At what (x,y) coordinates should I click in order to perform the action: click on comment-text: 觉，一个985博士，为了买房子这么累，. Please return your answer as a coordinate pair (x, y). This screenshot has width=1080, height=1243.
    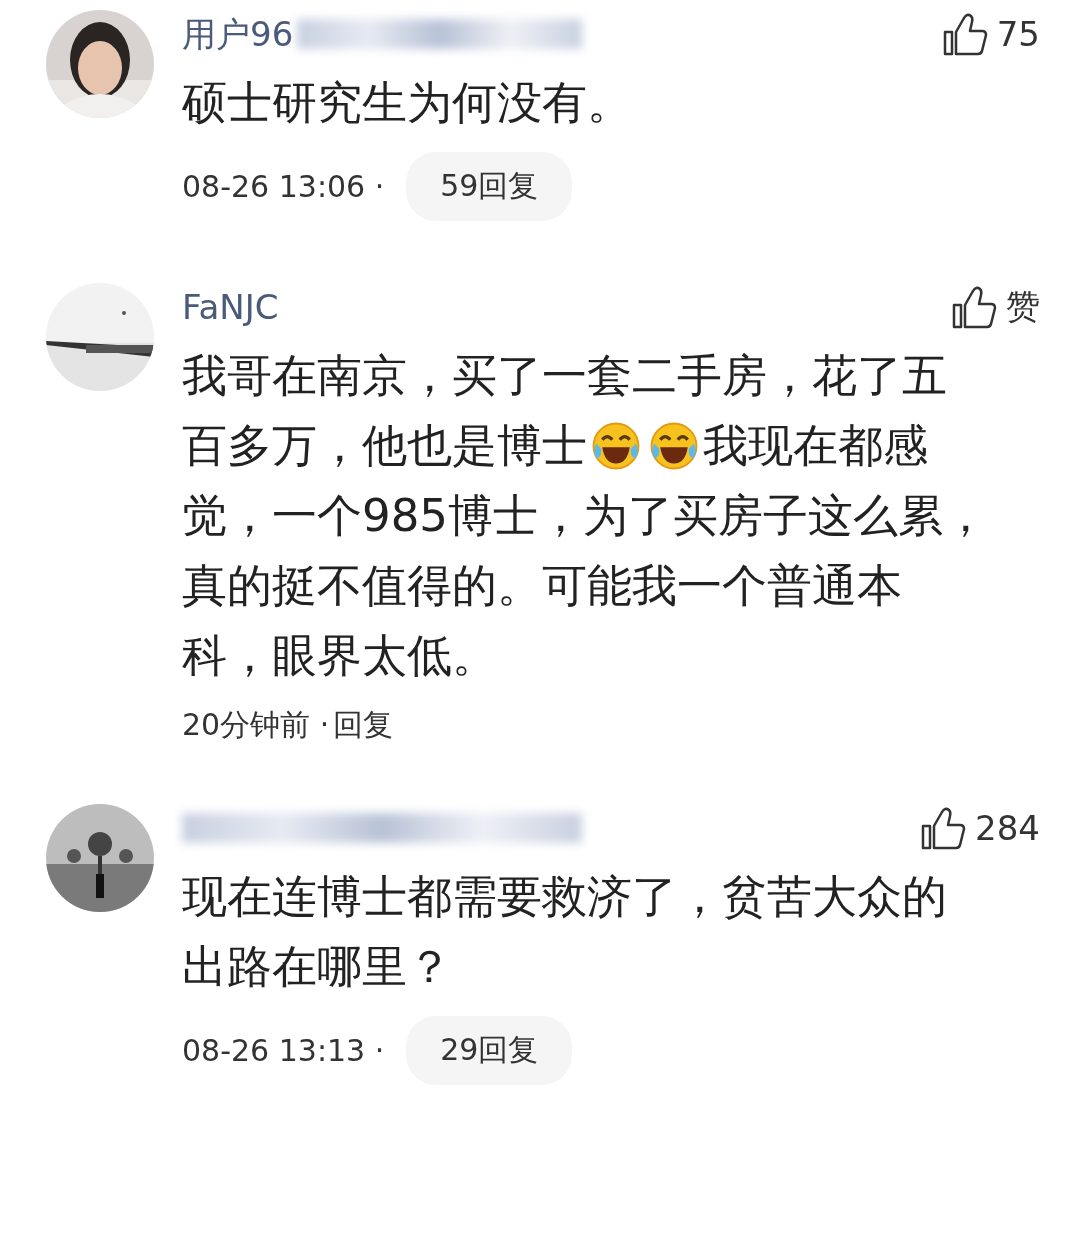
    Looking at the image, I should click on (585, 516).